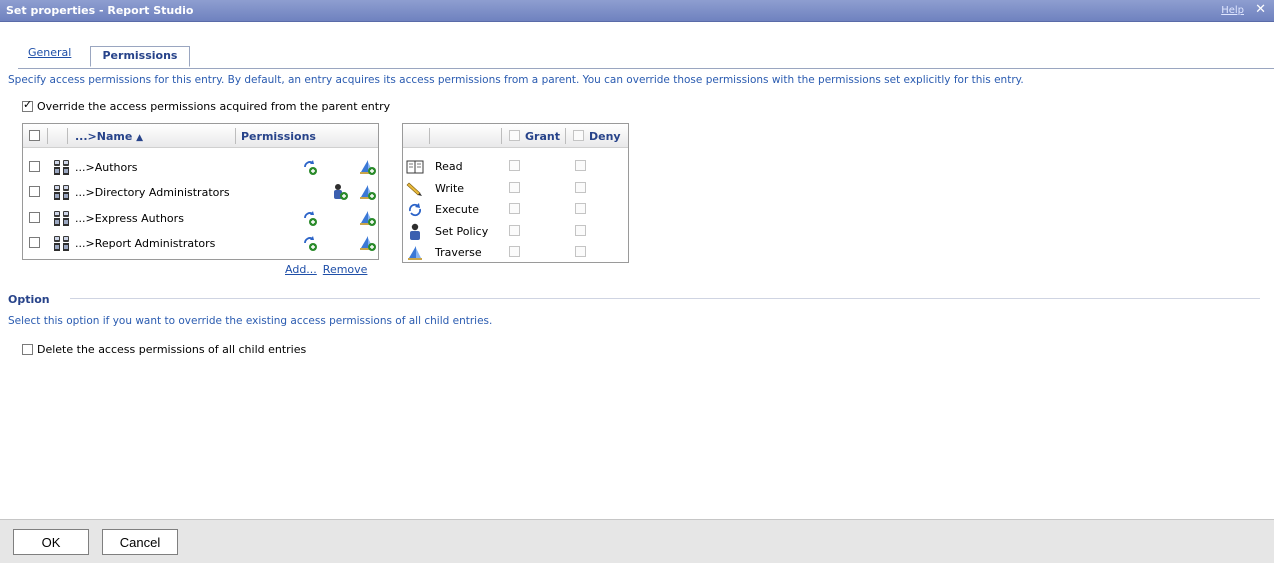  Describe the element at coordinates (152, 192) in the screenshot. I see `entry-name: ...>Directory Administrators` at that location.